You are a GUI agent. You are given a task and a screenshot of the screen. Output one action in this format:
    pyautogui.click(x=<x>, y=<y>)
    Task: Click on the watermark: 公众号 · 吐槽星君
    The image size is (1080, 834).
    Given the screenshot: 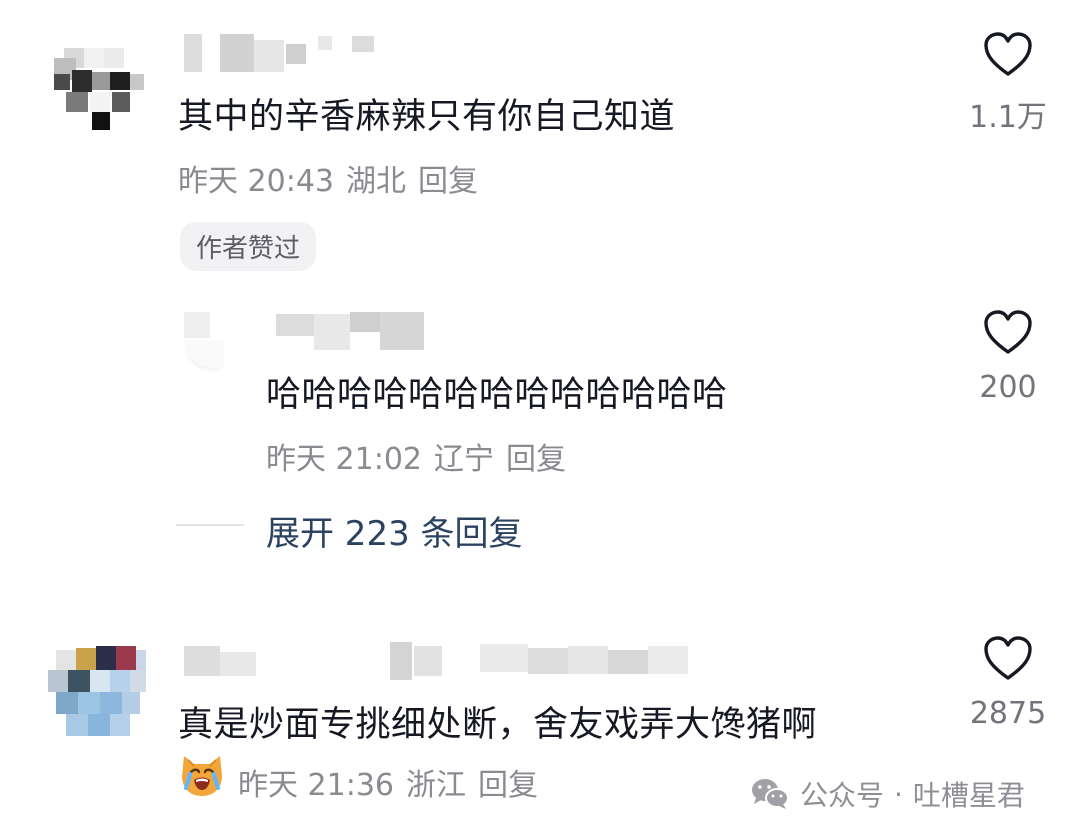 What is the action you would take?
    pyautogui.click(x=887, y=794)
    